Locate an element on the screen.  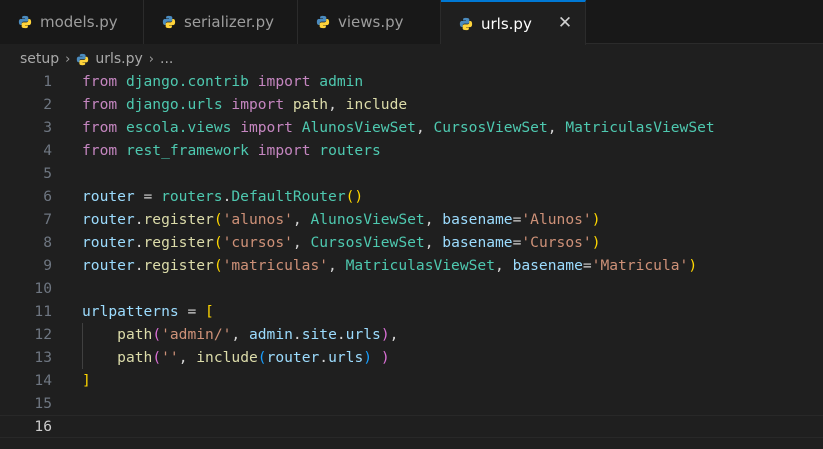
code-text: path('admin/', admin.site.urls), is located at coordinates (240, 334).